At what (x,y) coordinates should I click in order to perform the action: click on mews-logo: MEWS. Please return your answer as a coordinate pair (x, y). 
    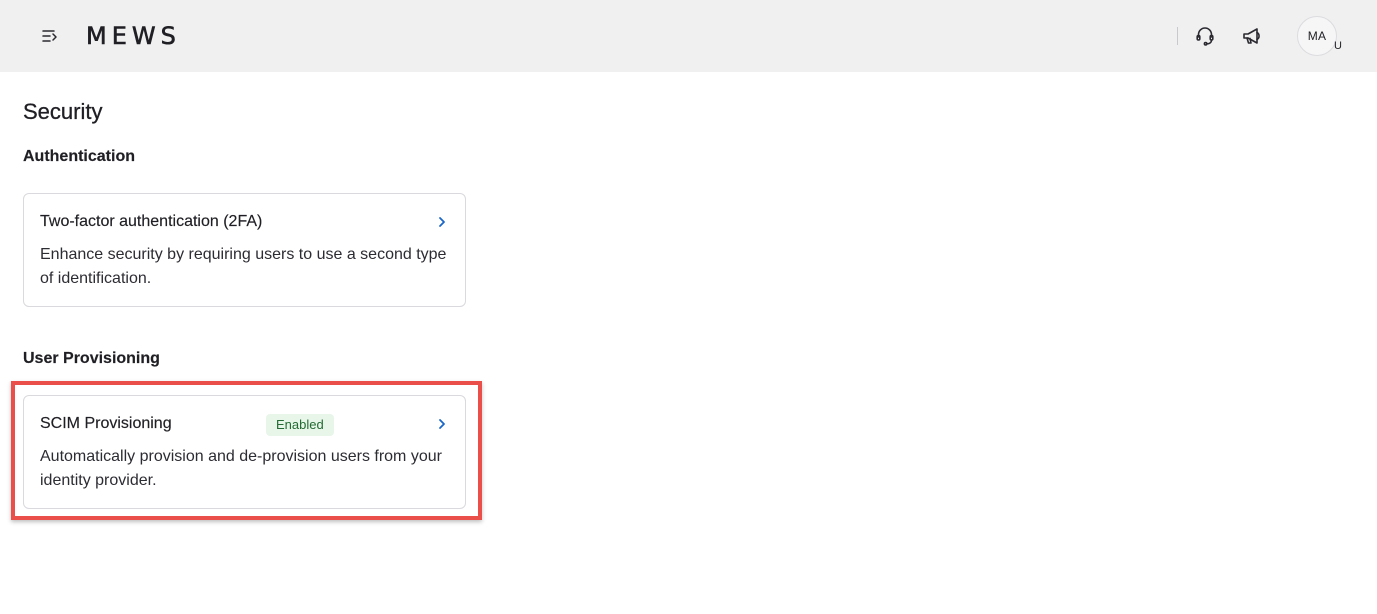
    Looking at the image, I should click on (133, 36).